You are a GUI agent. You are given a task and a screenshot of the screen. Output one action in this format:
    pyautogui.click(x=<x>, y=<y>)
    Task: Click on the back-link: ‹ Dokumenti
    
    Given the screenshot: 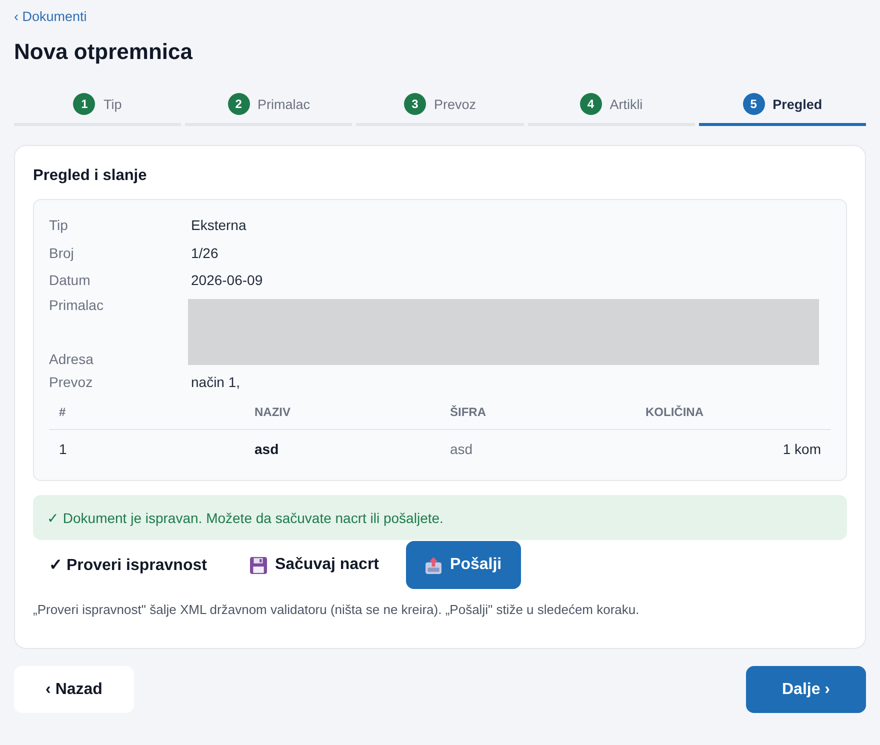 What is the action you would take?
    pyautogui.click(x=50, y=16)
    